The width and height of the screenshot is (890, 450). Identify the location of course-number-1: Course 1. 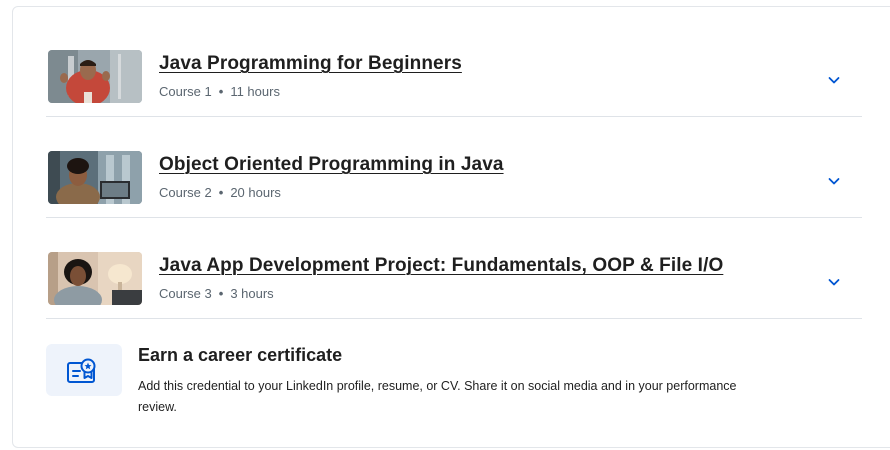
(185, 91).